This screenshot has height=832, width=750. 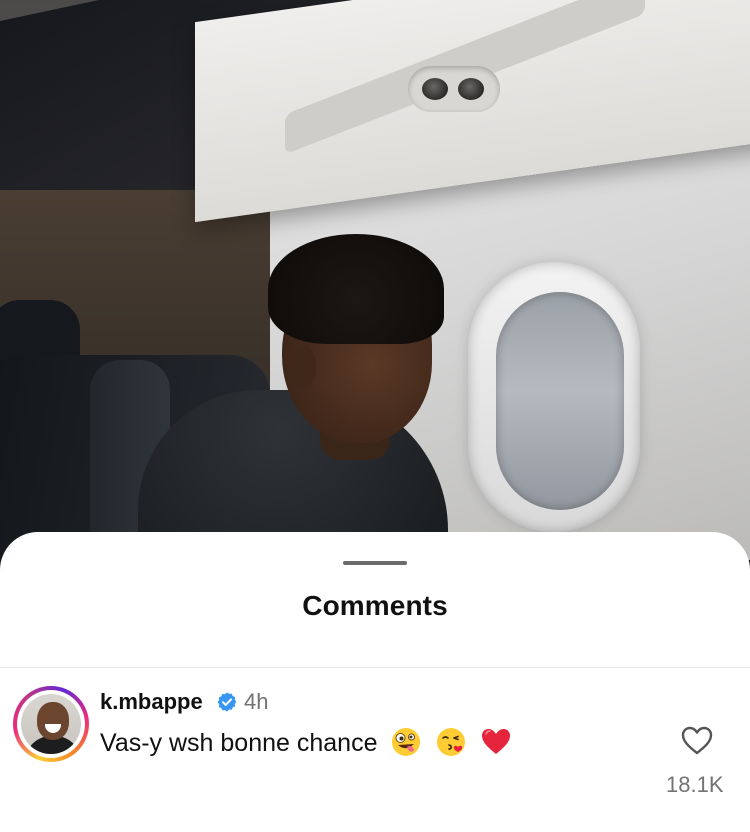 I want to click on avatar-photo, so click(x=51, y=724).